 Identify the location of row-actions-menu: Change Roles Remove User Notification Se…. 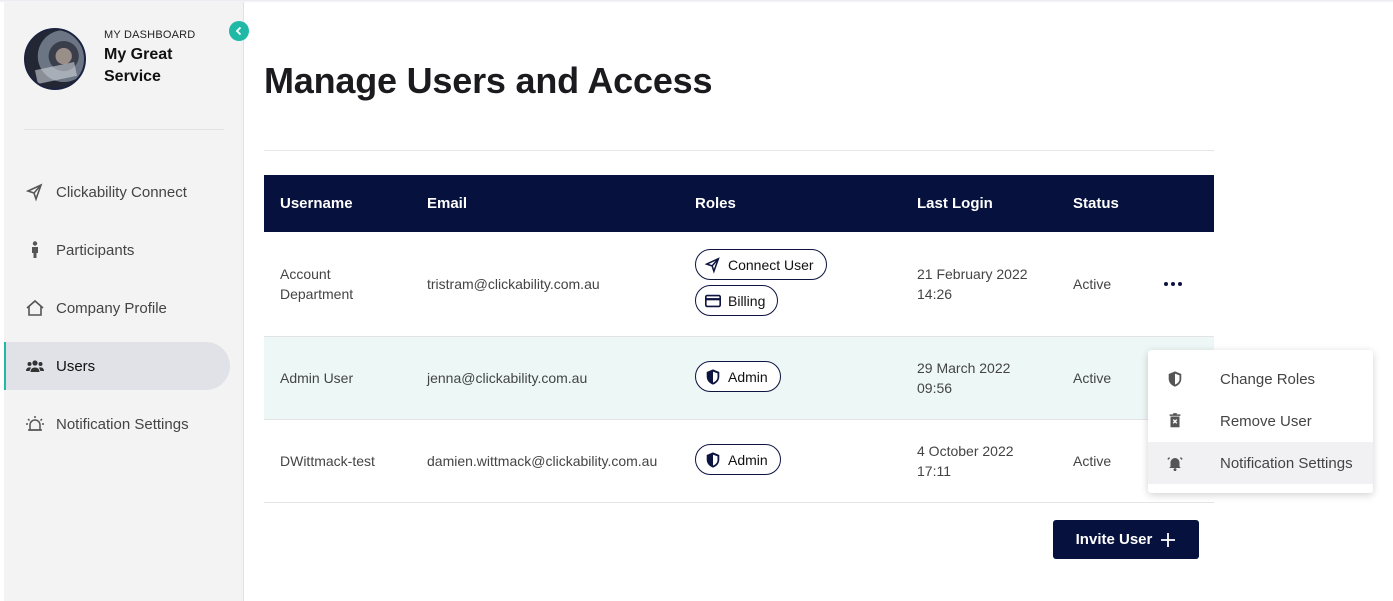
(1260, 421).